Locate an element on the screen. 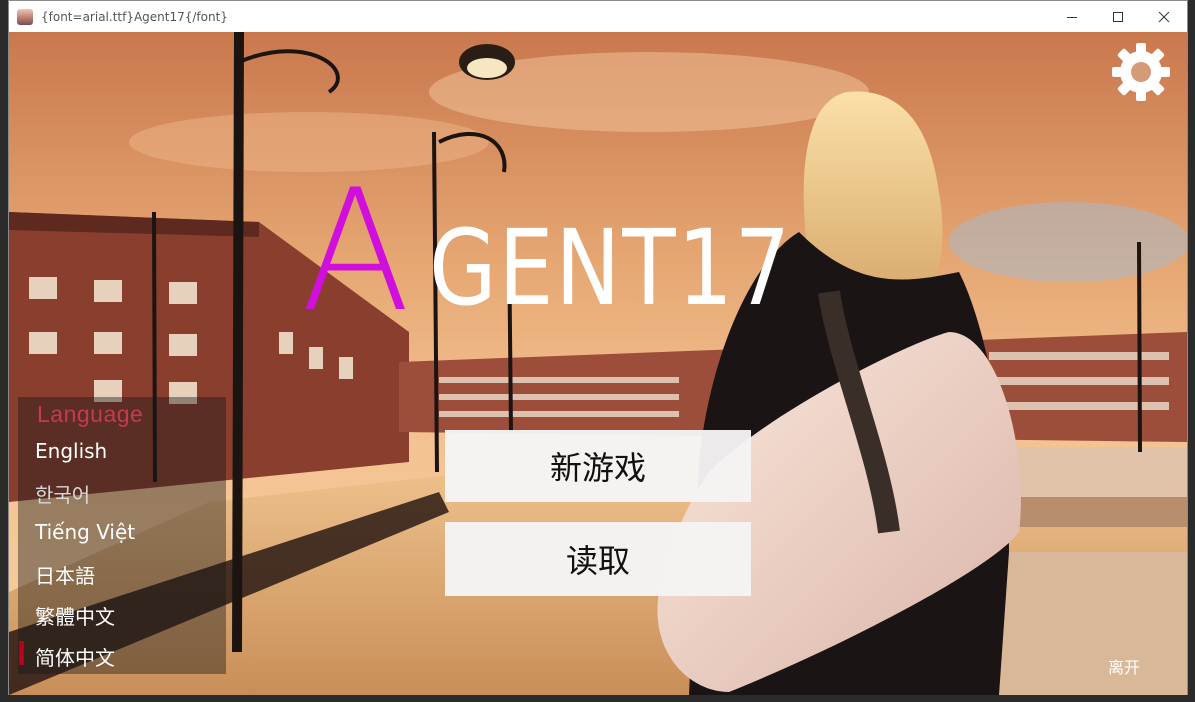 The width and height of the screenshot is (1195, 702). selected-language-marker is located at coordinates (21, 653).